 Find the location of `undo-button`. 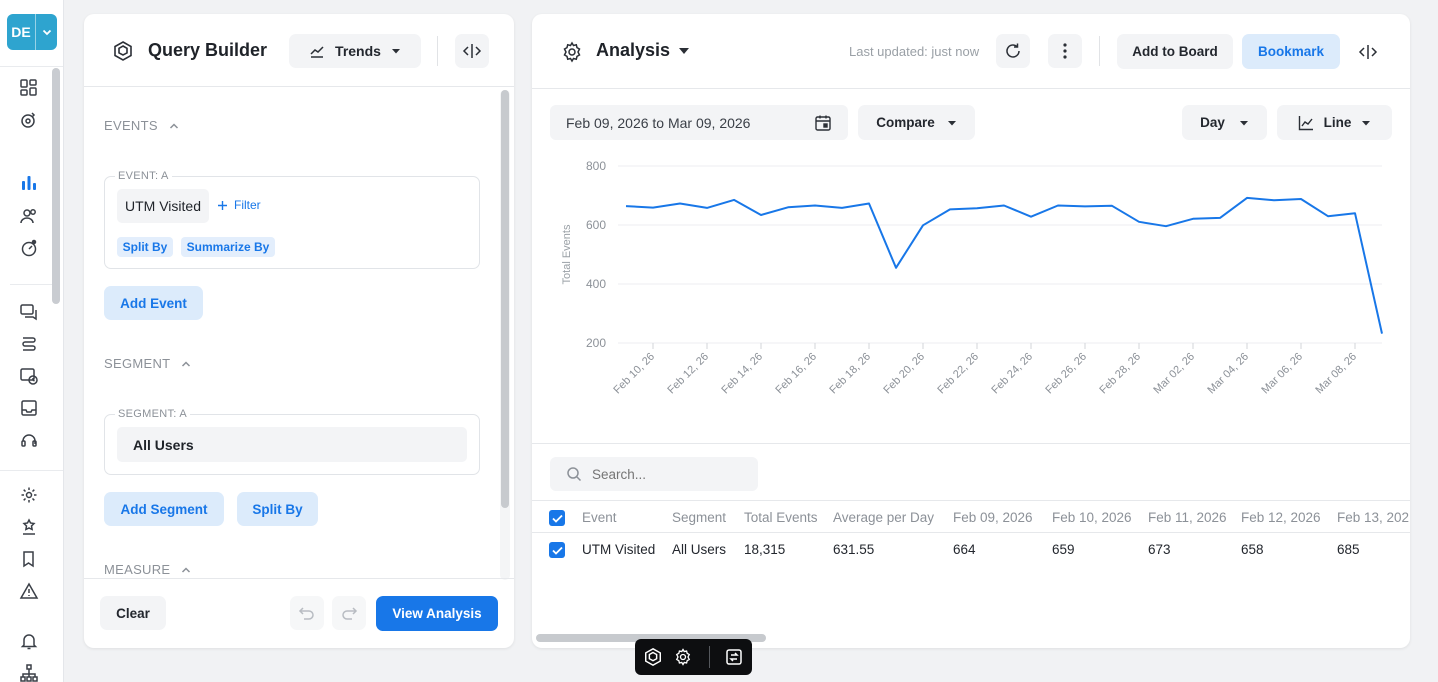

undo-button is located at coordinates (307, 613).